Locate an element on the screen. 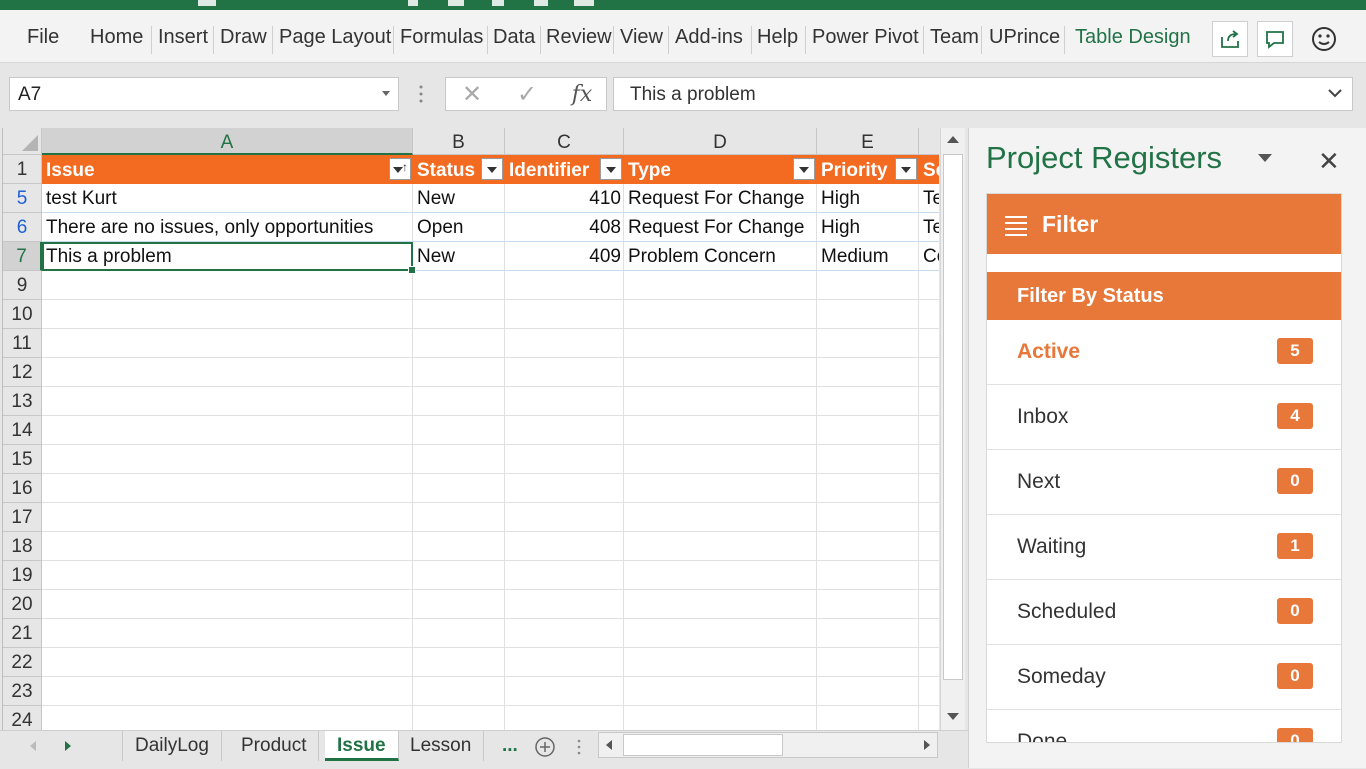  name-box: A7 is located at coordinates (204, 94).